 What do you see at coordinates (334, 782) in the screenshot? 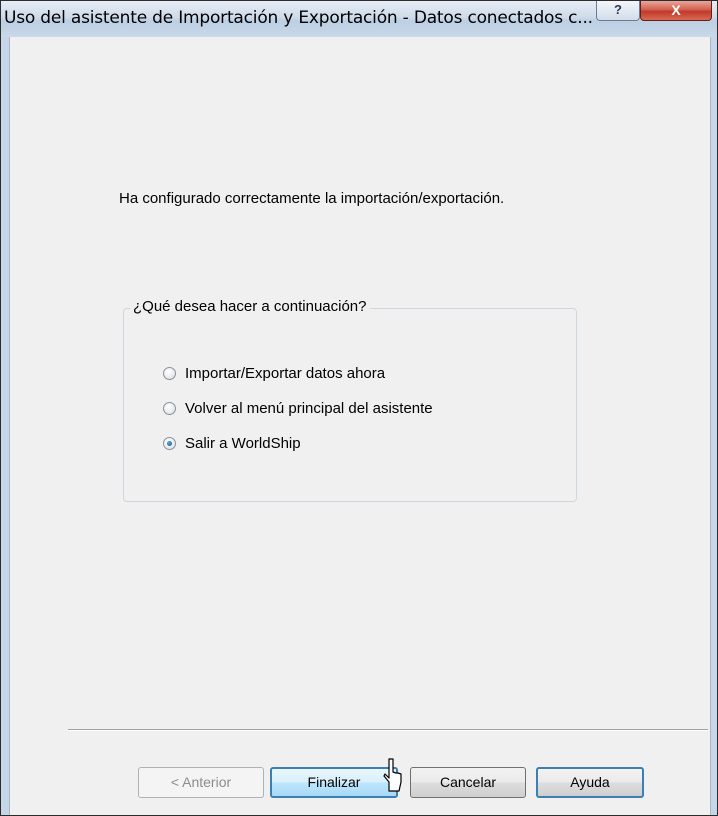
I see `finish-button: Finalizar` at bounding box center [334, 782].